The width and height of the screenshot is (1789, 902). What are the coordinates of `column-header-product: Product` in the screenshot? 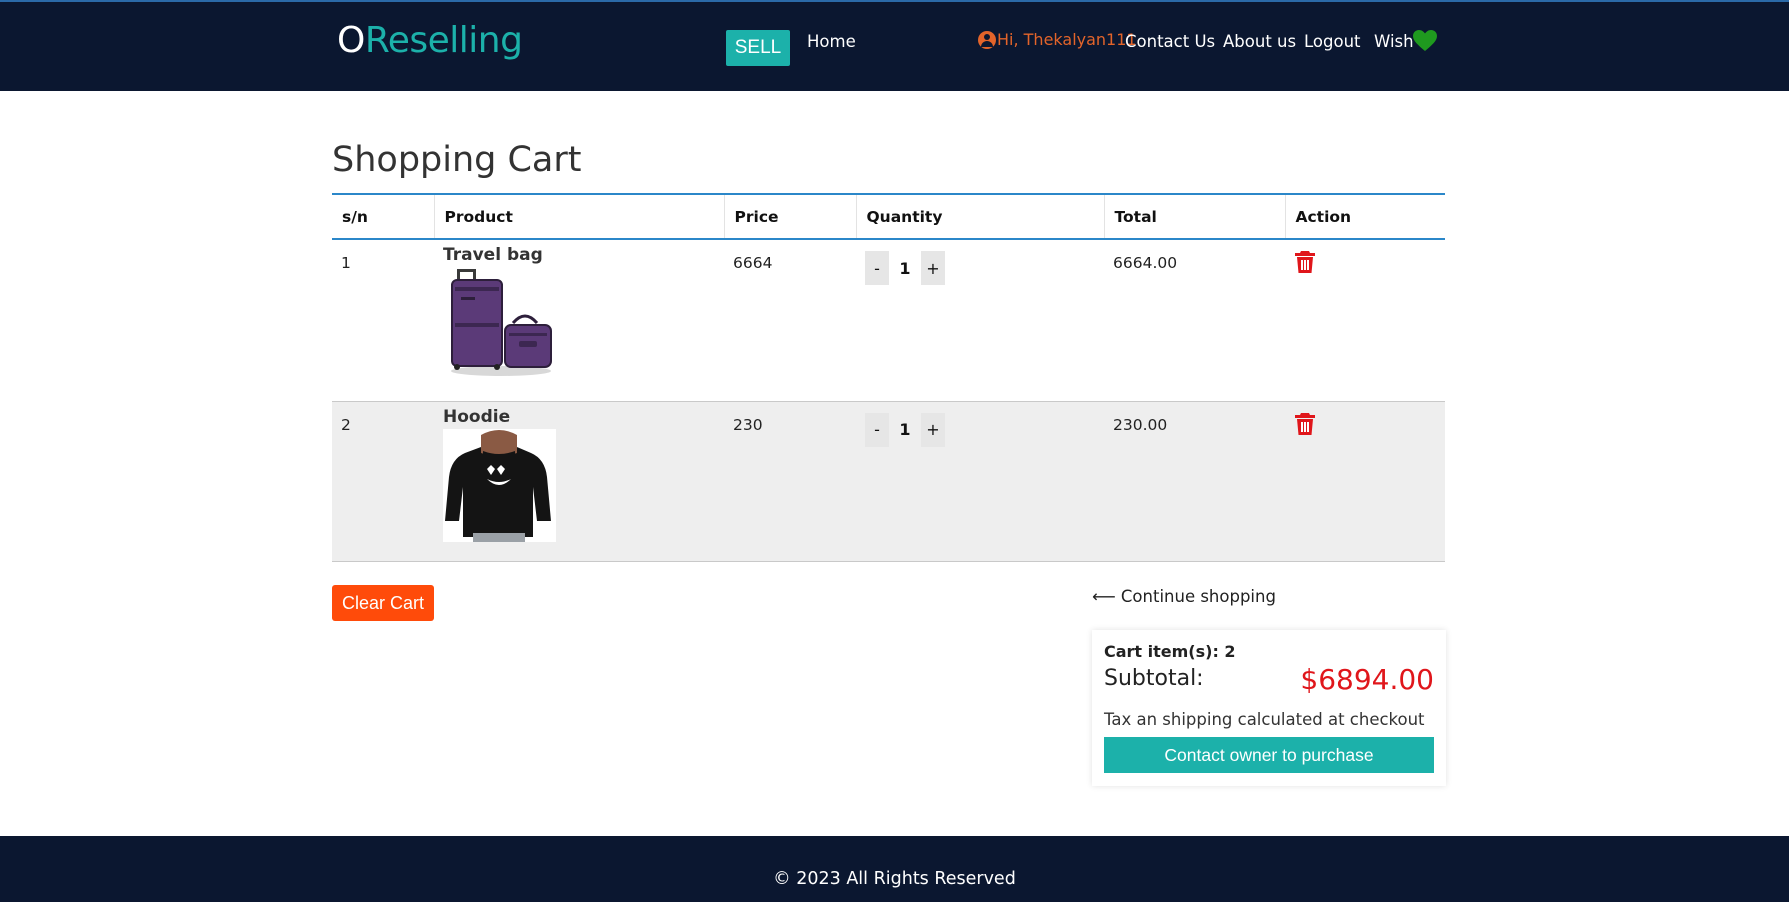 It's located at (579, 216).